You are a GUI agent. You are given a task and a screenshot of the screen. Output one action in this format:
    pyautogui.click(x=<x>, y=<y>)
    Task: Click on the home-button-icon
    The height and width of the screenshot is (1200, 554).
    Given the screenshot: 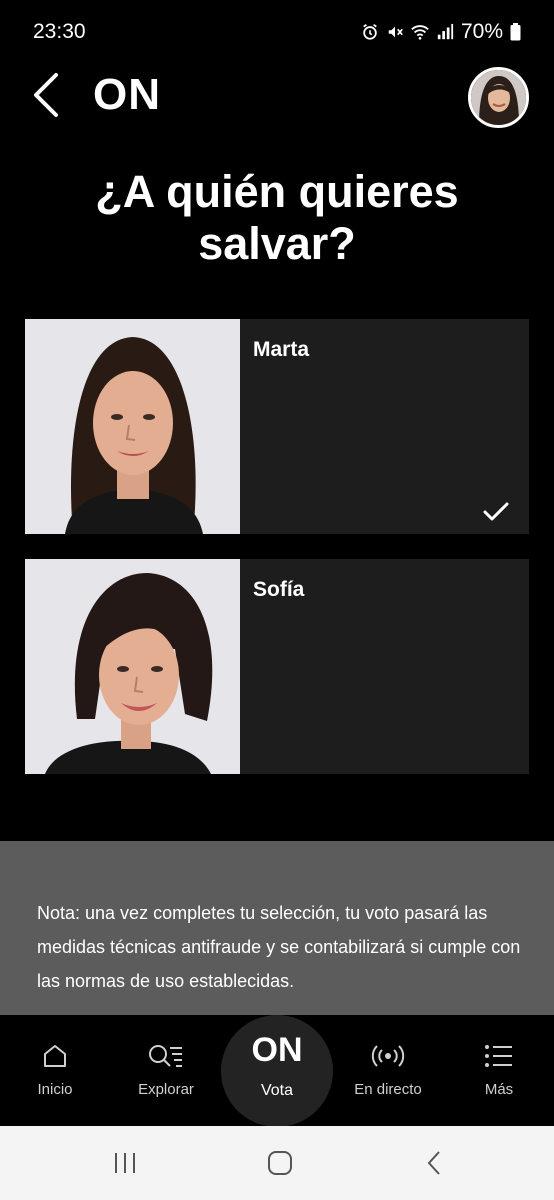 What is the action you would take?
    pyautogui.click(x=280, y=1163)
    